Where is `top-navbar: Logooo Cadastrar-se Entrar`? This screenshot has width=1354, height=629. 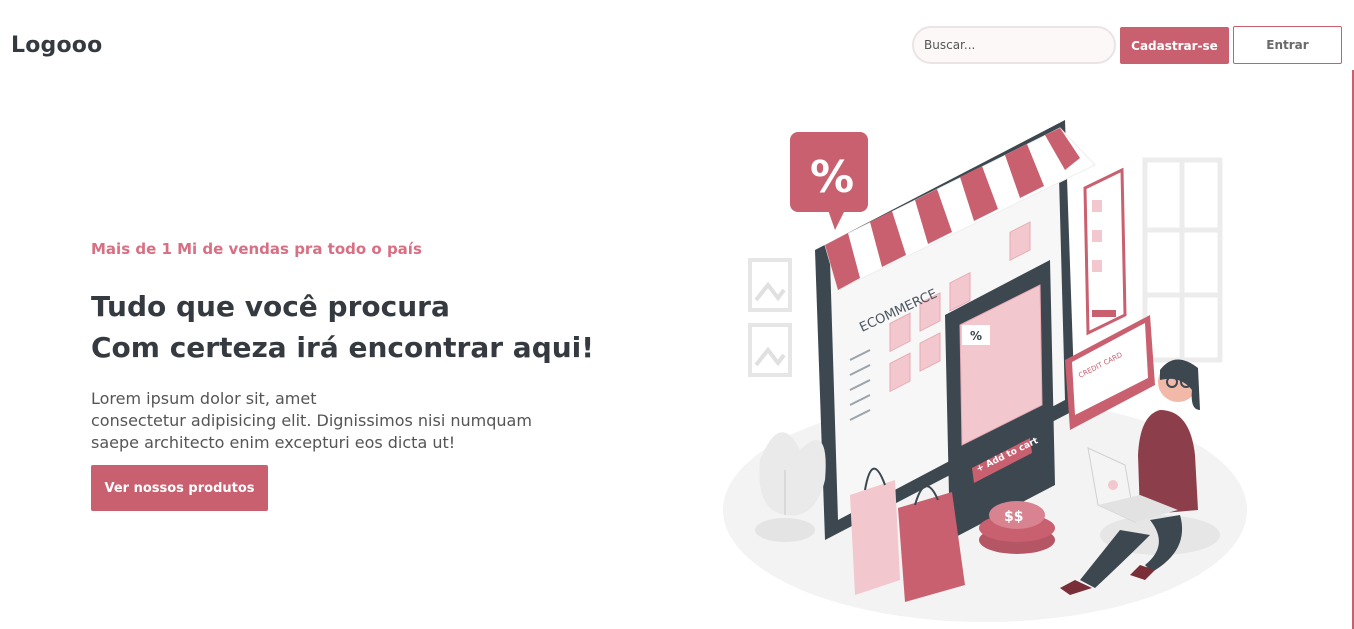
top-navbar: Logooo Cadastrar-se Entrar is located at coordinates (677, 45).